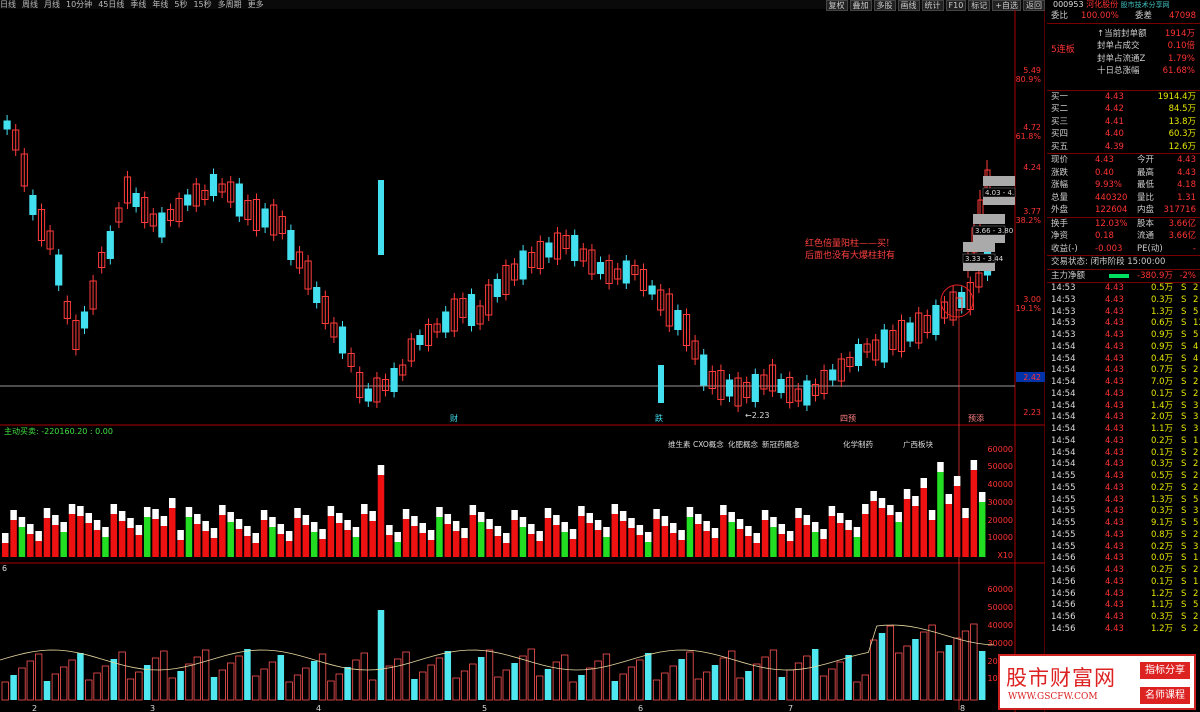 This screenshot has width=1200, height=712. I want to click on stat-row: 外盘 122604 内盘 317716, so click(1123, 210).